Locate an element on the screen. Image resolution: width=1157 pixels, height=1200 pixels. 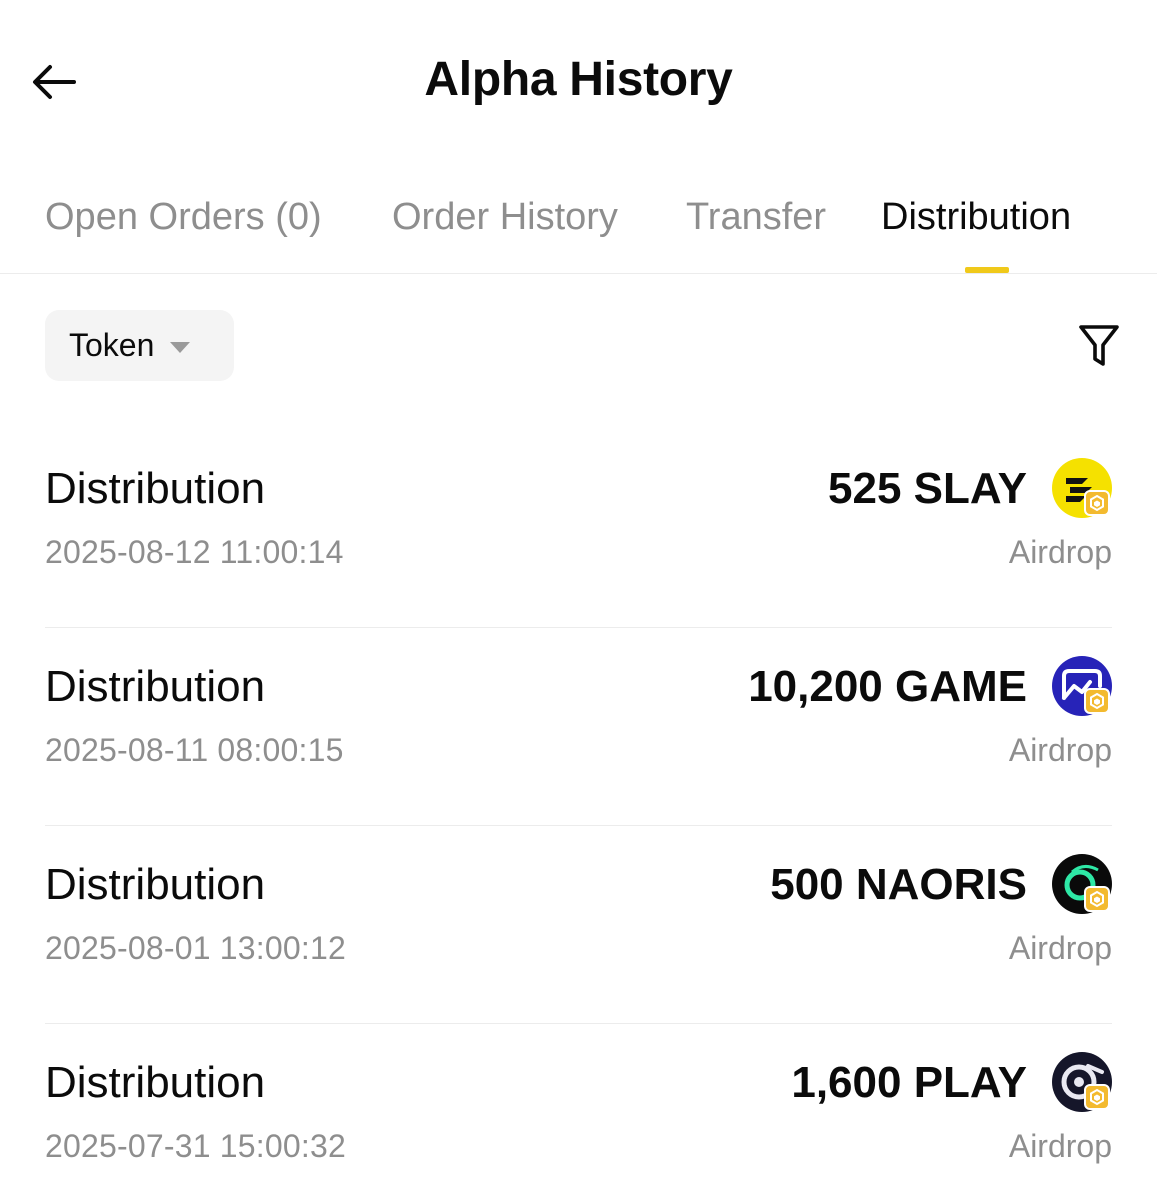
token-dropdown: Token is located at coordinates (139, 345).